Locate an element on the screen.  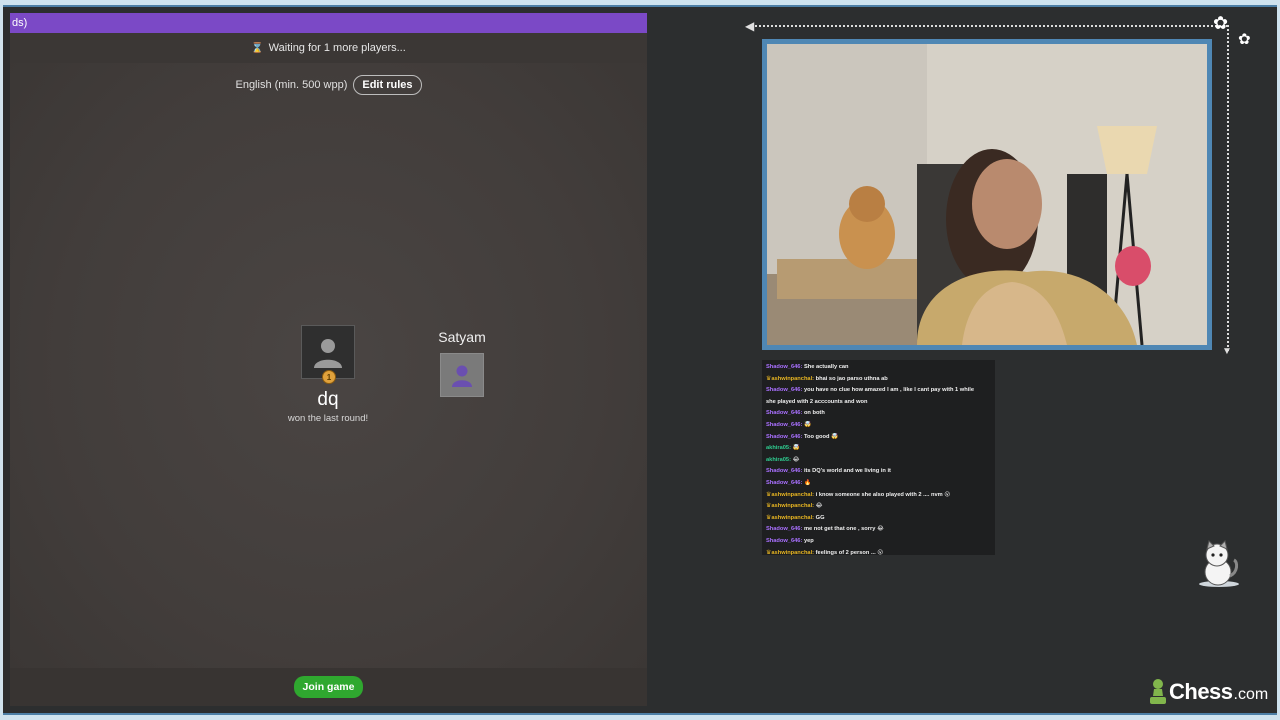
cat-sticker is located at coordinates (1219, 564).